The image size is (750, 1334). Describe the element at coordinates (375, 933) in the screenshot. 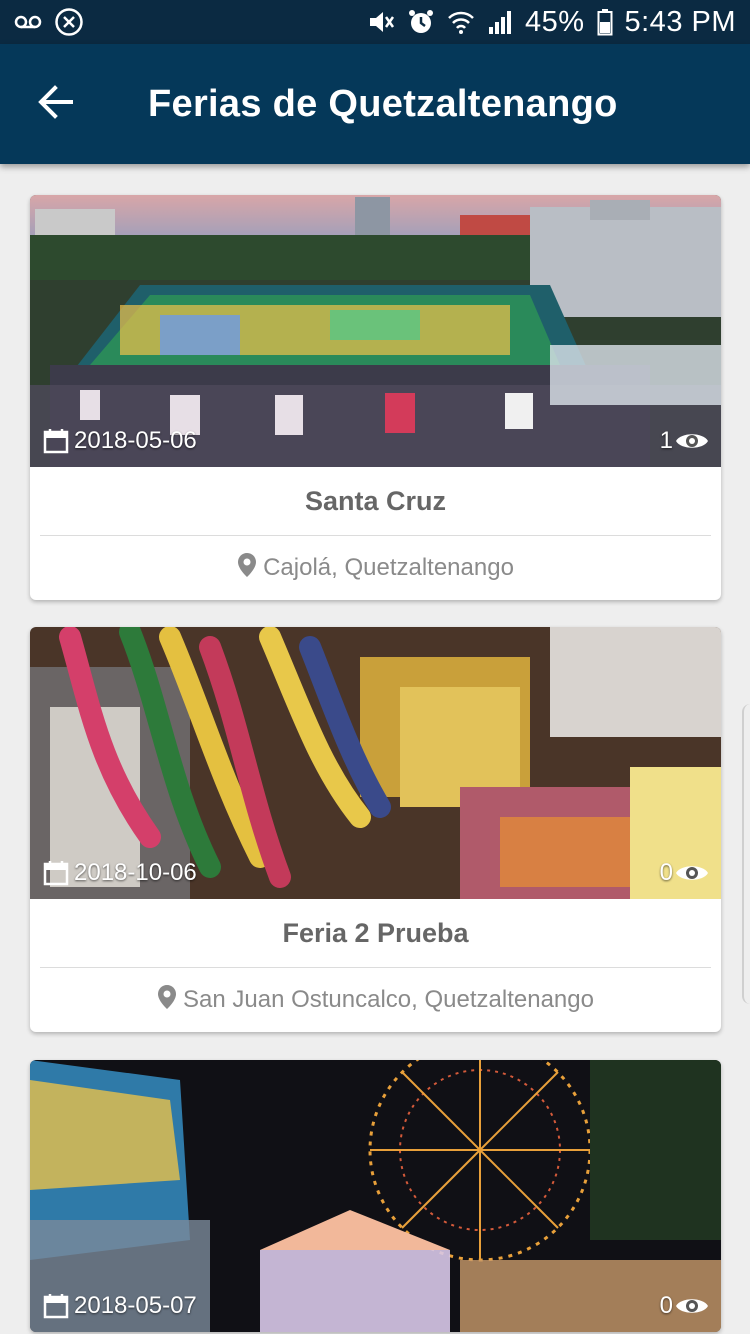

I see `feria-title: Feria 2 Prueba` at that location.